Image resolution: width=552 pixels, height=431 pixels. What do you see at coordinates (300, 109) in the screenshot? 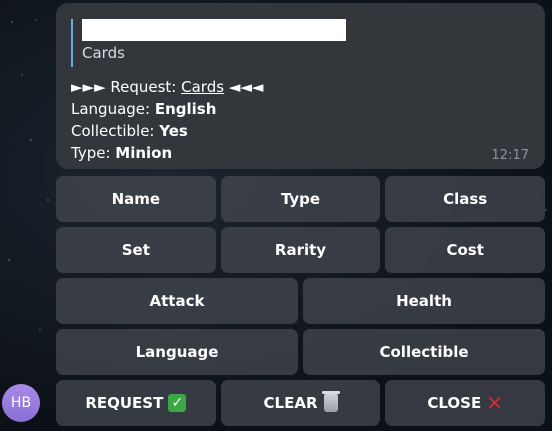
I see `field-language: Language: English` at bounding box center [300, 109].